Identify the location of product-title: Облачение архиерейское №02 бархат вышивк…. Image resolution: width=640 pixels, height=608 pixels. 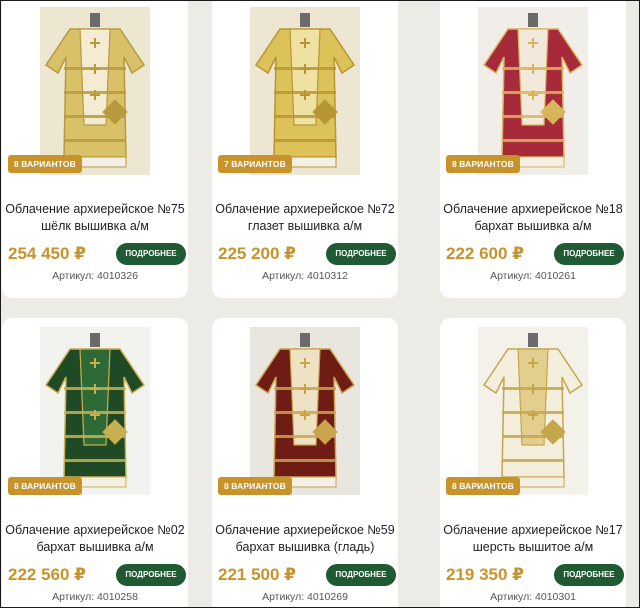
(95, 539).